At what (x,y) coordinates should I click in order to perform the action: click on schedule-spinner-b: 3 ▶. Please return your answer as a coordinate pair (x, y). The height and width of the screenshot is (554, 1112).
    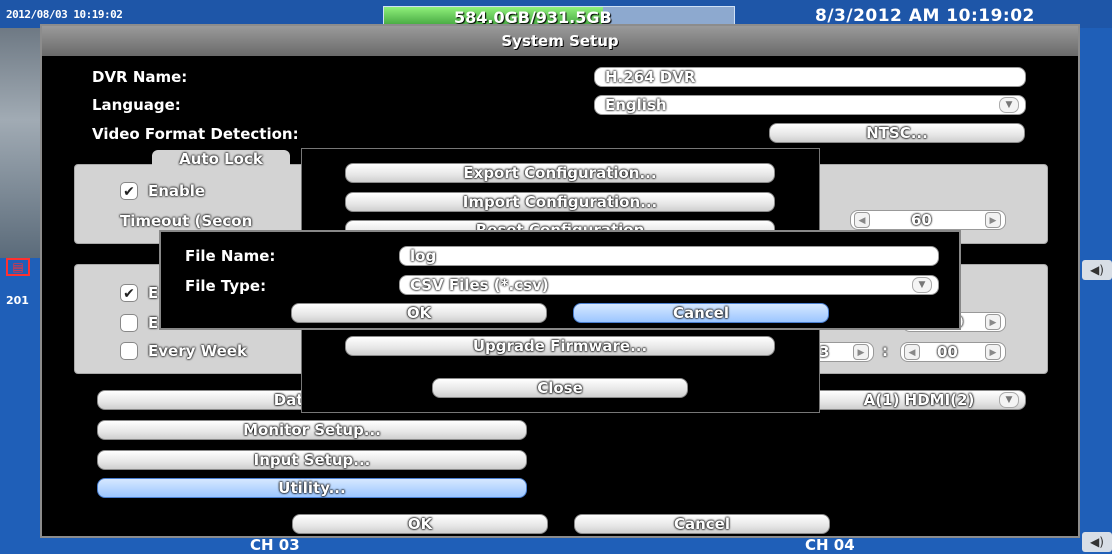
    Looking at the image, I should click on (843, 352).